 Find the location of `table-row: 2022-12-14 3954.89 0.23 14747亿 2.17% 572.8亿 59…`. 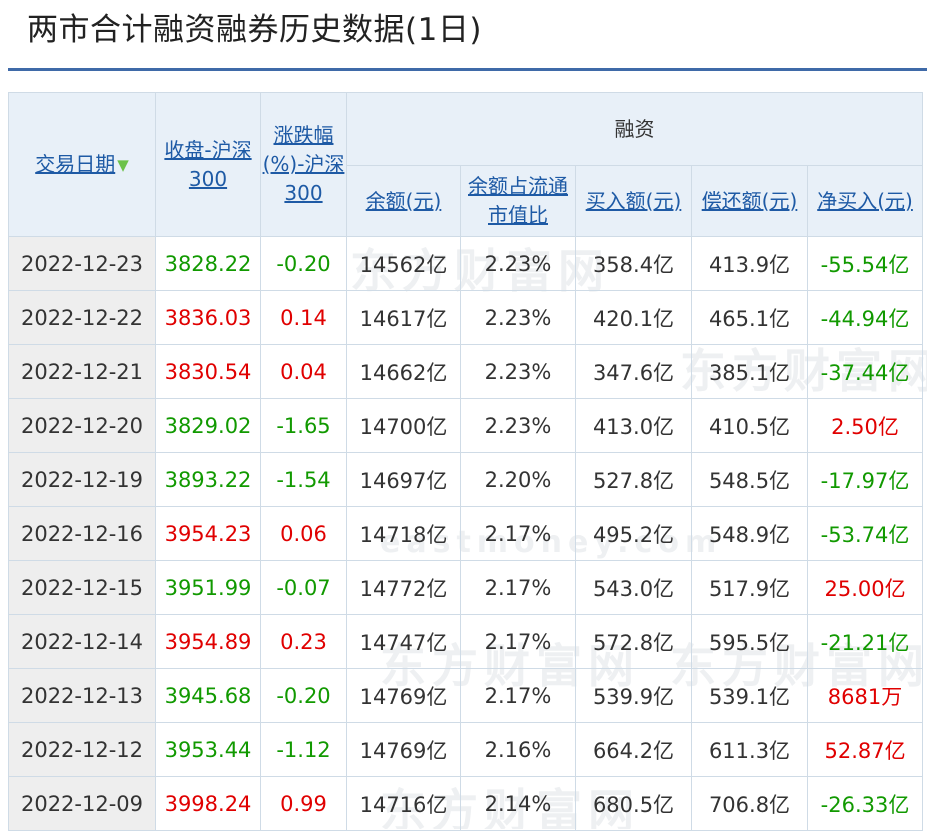

table-row: 2022-12-14 3954.89 0.23 14747亿 2.17% 572.8亿 59… is located at coordinates (466, 641).